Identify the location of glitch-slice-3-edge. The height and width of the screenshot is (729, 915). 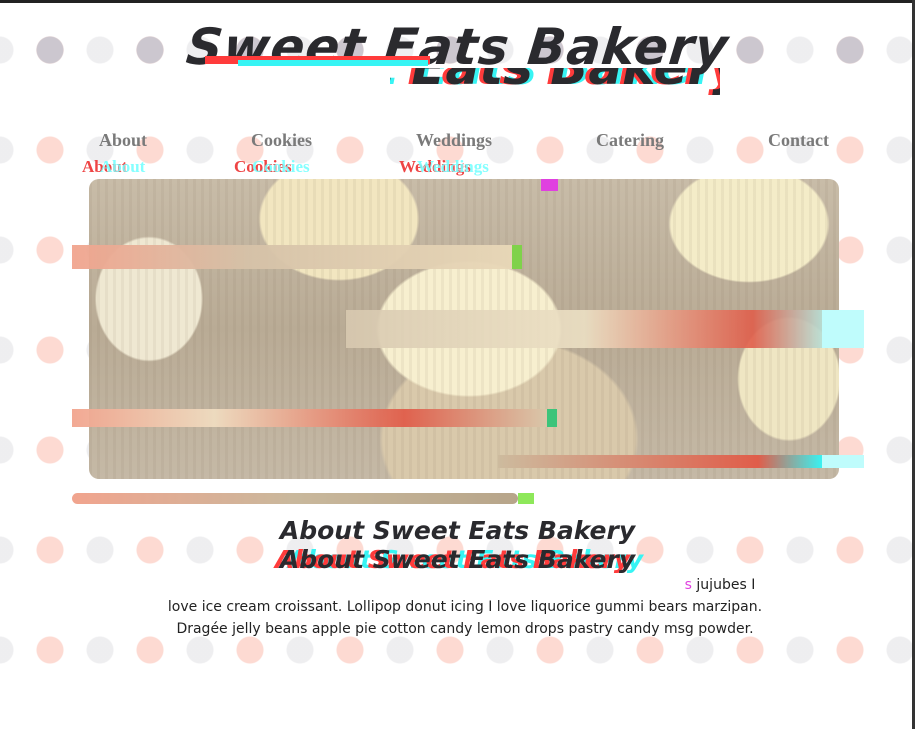
(552, 418).